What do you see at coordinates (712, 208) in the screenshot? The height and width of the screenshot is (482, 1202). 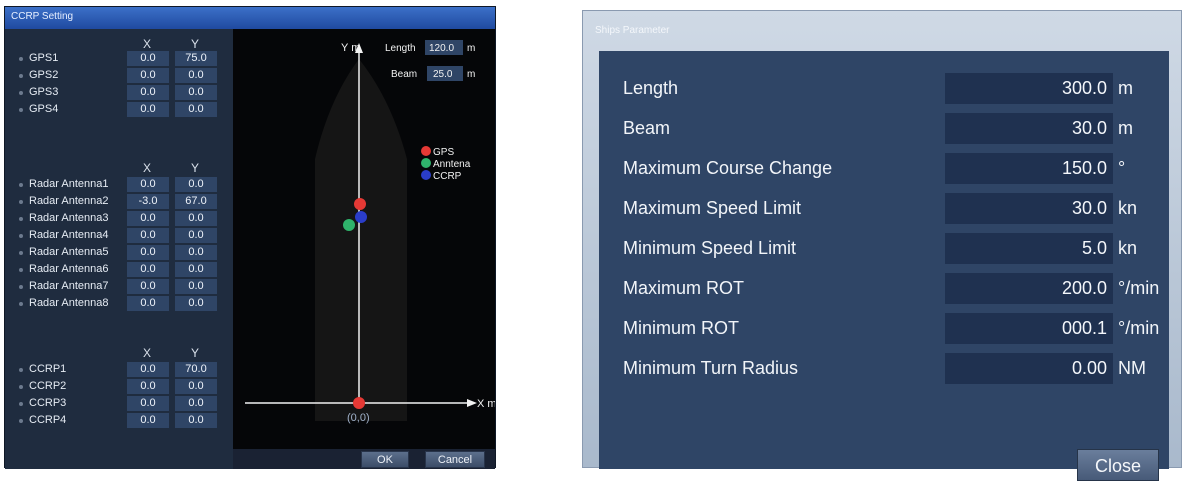 I see `parameter-label: Maximum Speed Limit` at bounding box center [712, 208].